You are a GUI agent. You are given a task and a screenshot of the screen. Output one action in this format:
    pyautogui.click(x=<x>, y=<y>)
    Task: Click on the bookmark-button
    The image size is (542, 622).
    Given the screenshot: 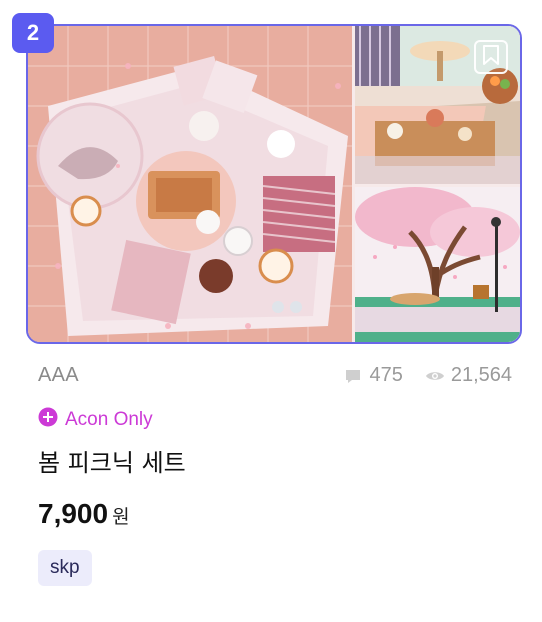 What is the action you would take?
    pyautogui.click(x=491, y=57)
    